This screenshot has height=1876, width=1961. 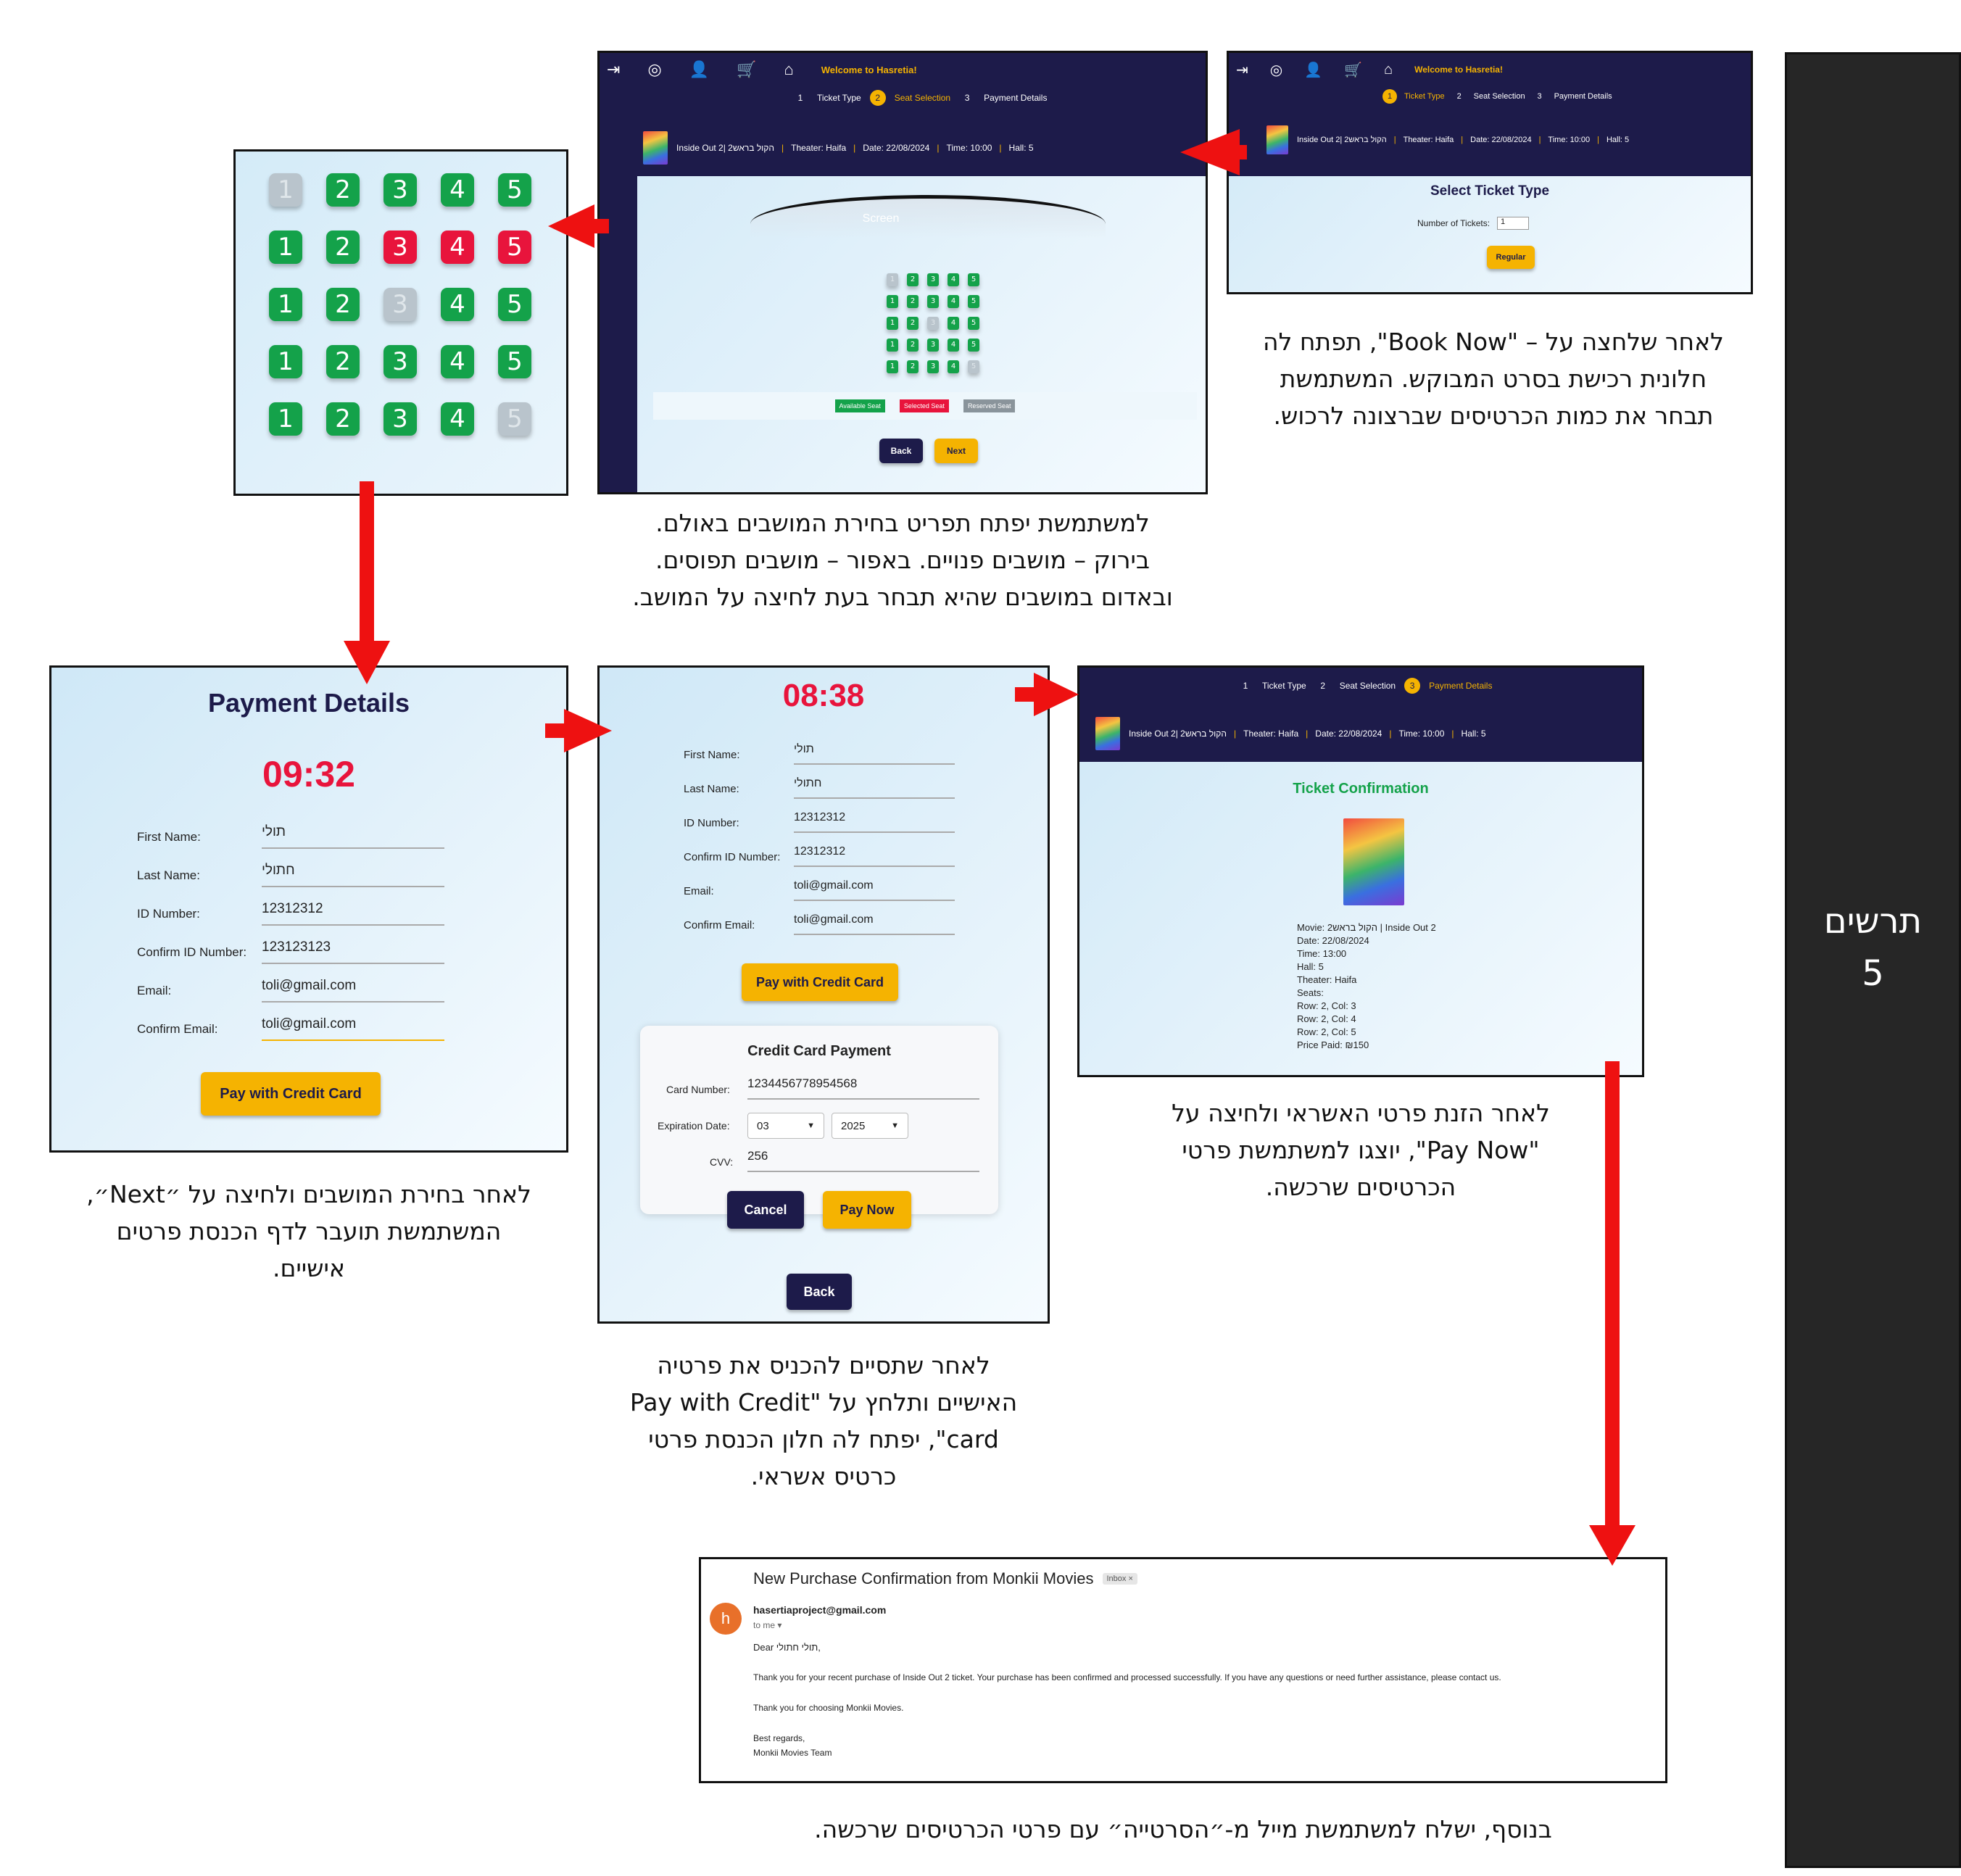 What do you see at coordinates (785, 1126) in the screenshot?
I see `exp-month-select: 03 ▼` at bounding box center [785, 1126].